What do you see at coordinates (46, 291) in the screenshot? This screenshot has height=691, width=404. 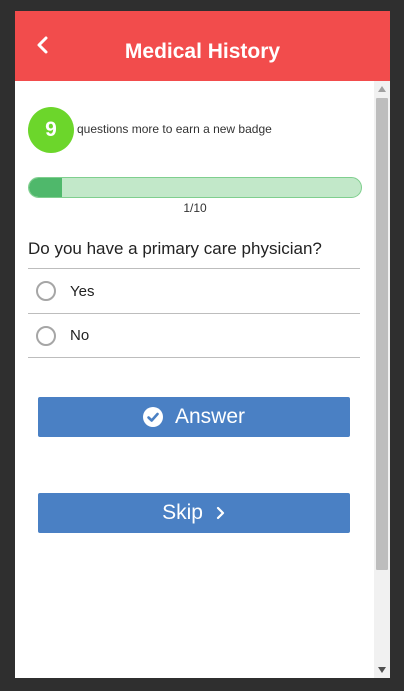 I see `radio-yes` at bounding box center [46, 291].